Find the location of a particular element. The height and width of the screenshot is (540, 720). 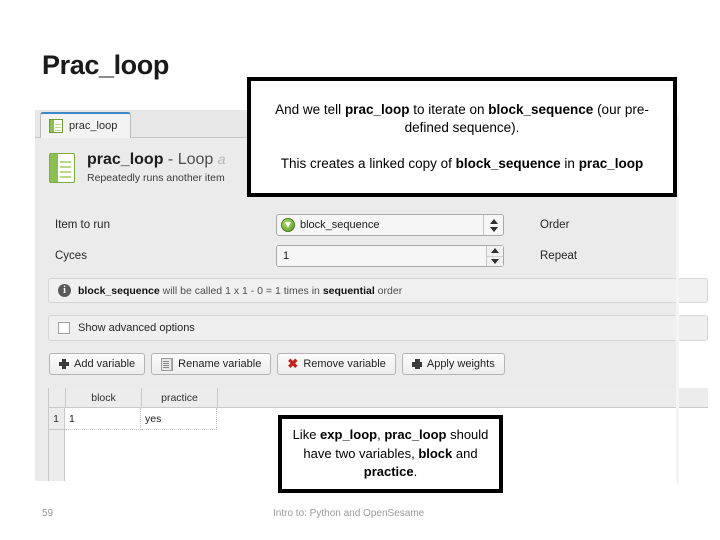

sequence-icon is located at coordinates (288, 225).